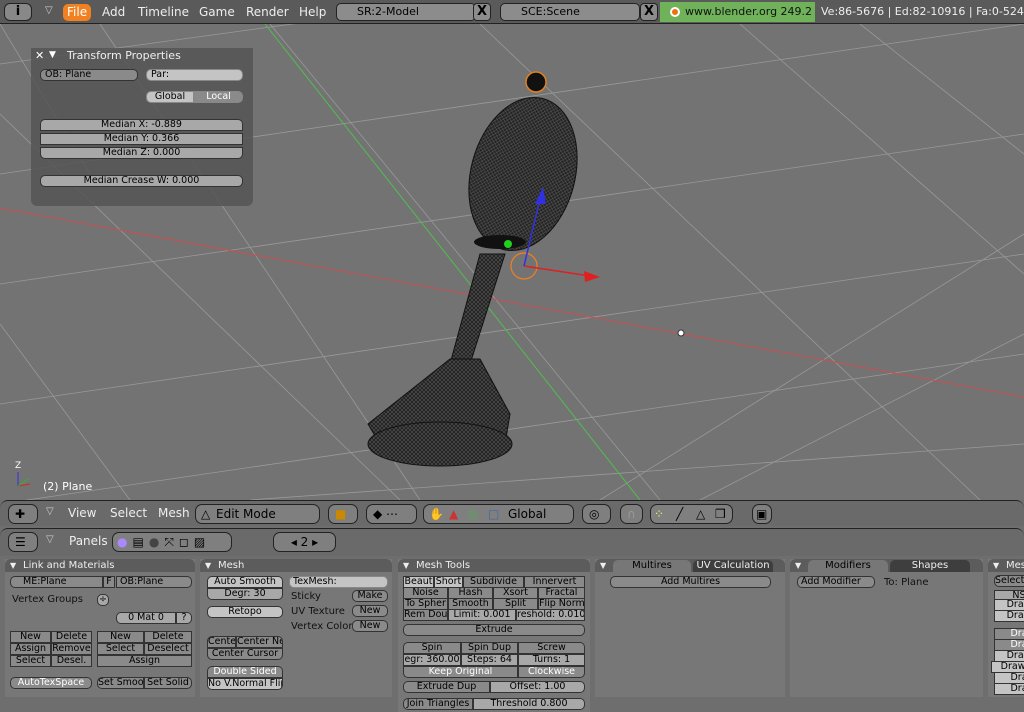  Describe the element at coordinates (370, 596) in the screenshot. I see `sticky-make-button: Make` at that location.